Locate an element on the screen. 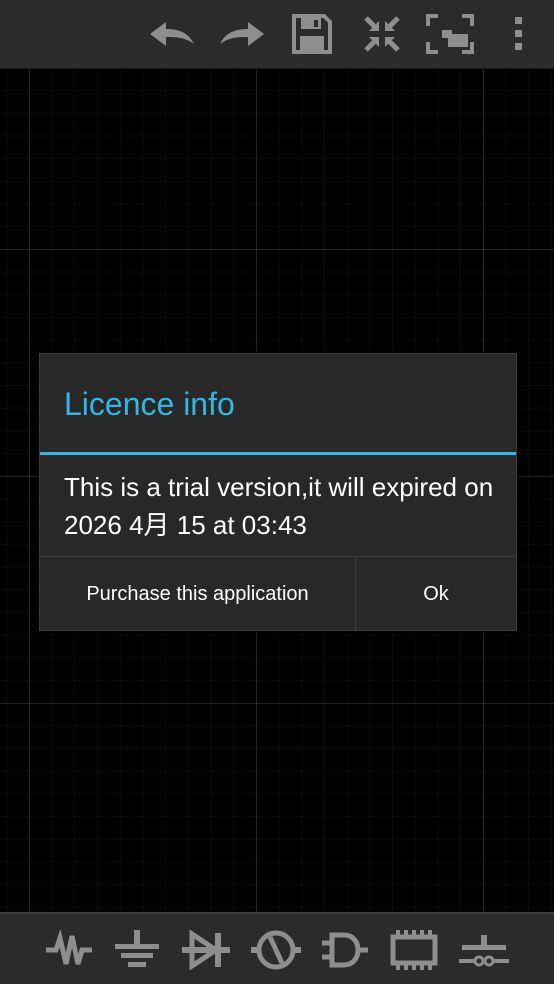  ok-button: Ok is located at coordinates (436, 594).